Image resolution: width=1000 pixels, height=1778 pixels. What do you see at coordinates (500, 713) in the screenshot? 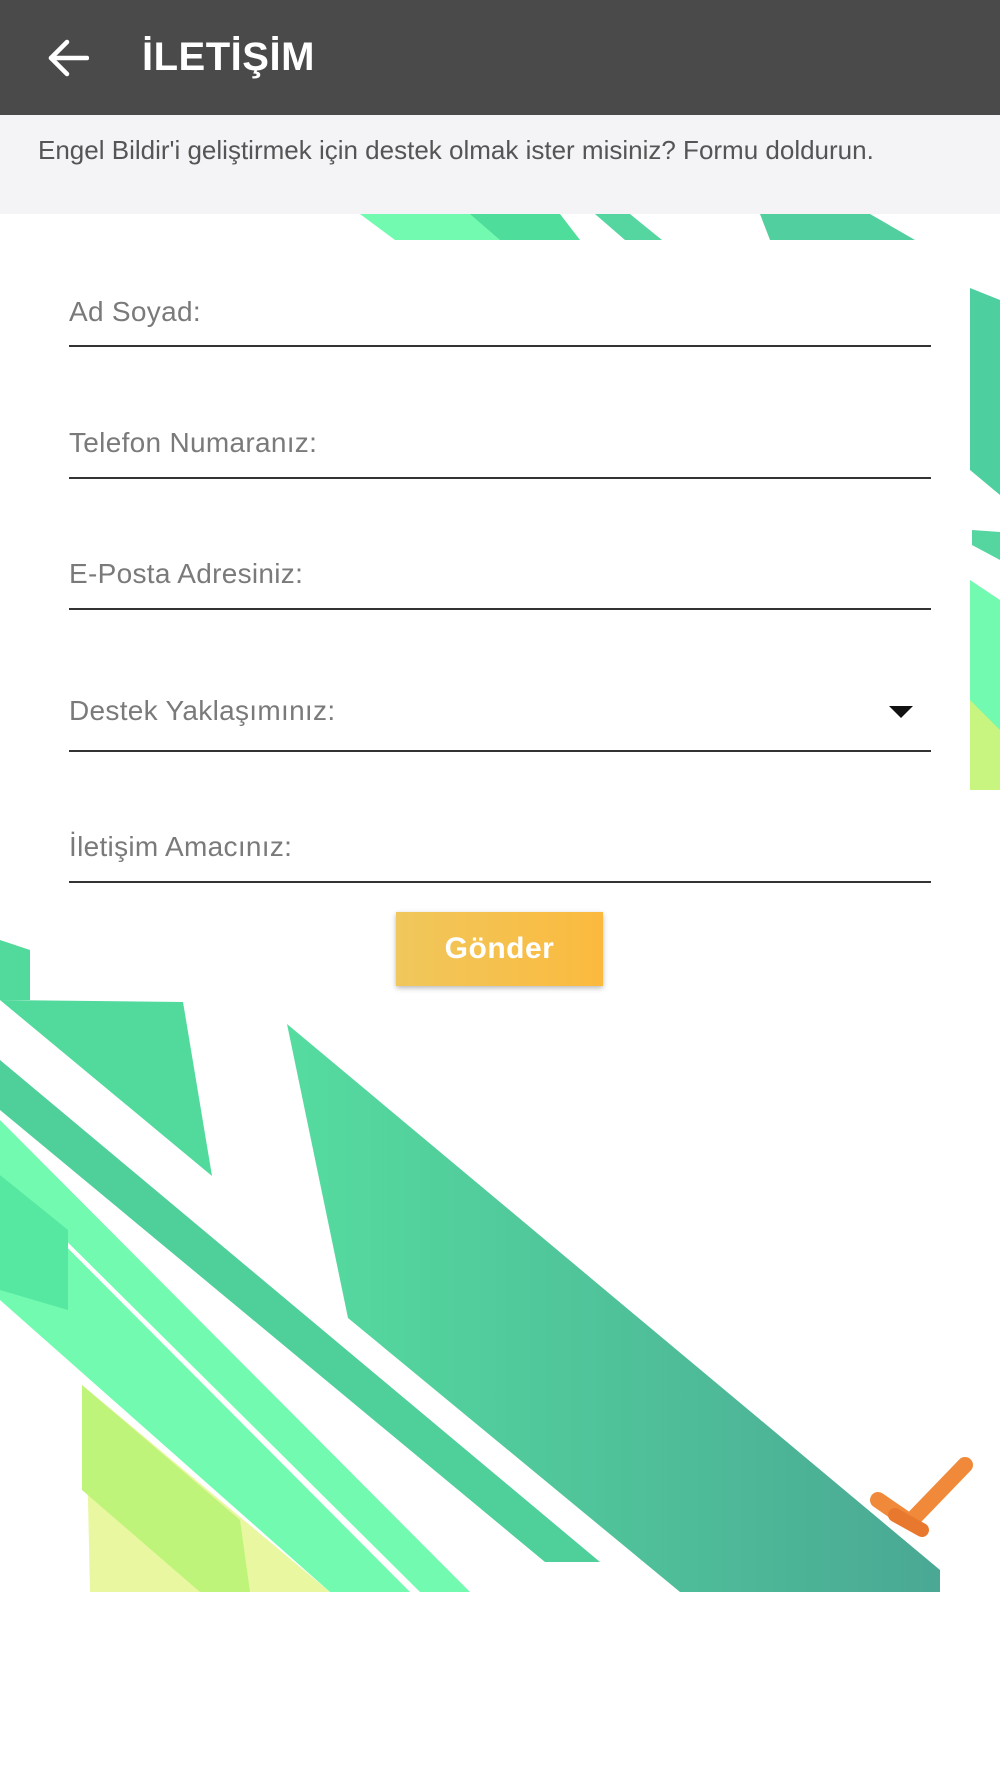
I see `support-select: Destek Yaklaşımınız:` at bounding box center [500, 713].